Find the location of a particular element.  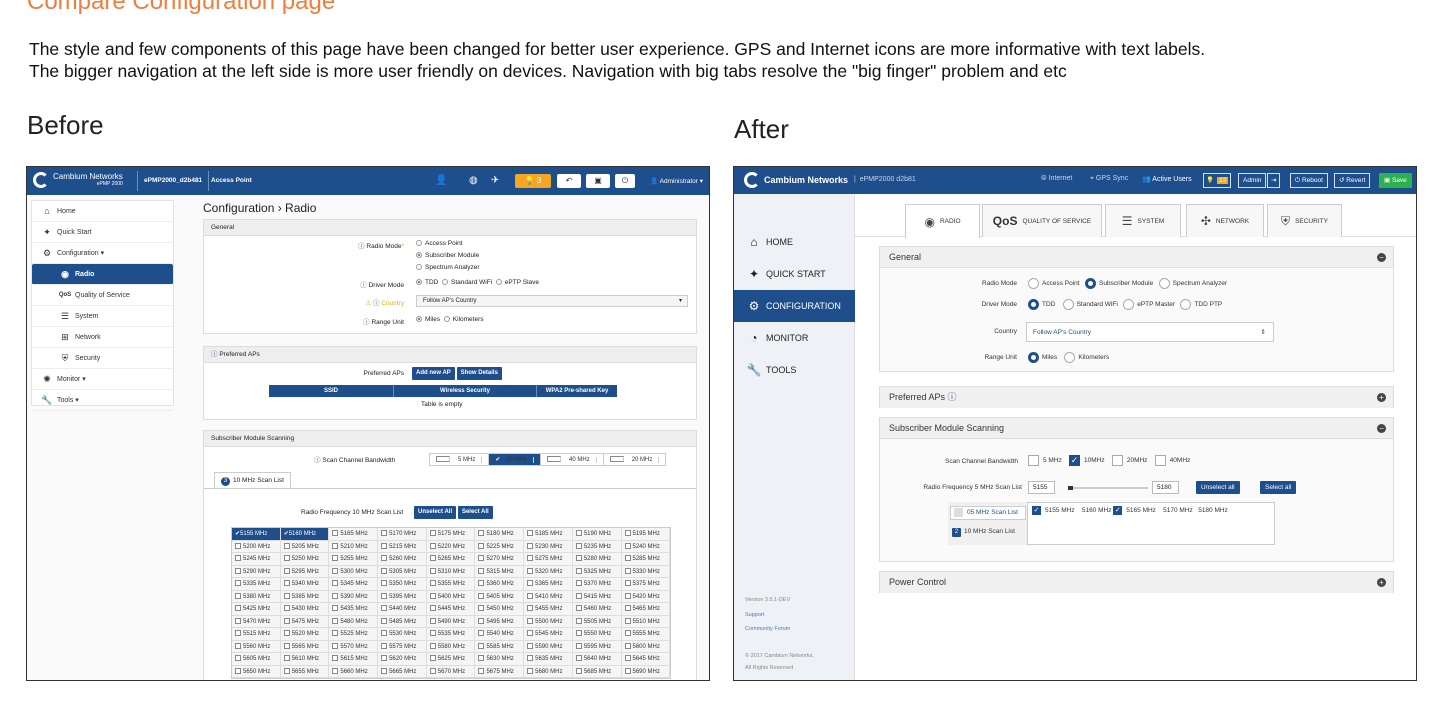

freq-cell-5560: 5560 MHz is located at coordinates (256, 646).